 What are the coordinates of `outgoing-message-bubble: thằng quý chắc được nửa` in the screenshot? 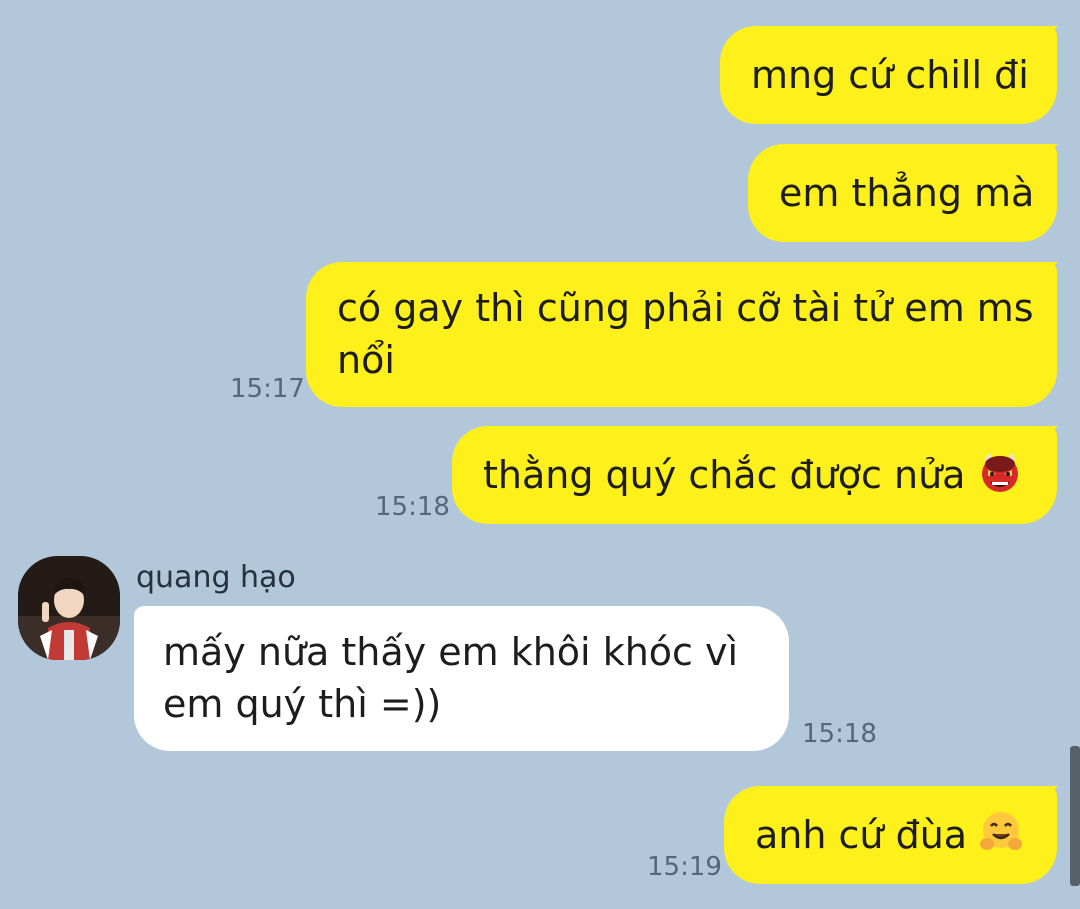 It's located at (754, 475).